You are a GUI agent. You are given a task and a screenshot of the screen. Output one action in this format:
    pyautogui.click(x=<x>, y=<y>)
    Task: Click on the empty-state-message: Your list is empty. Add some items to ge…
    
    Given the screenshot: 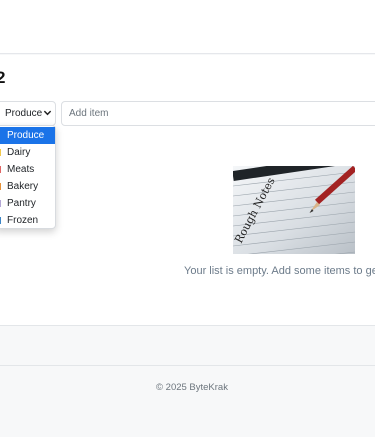 What is the action you would take?
    pyautogui.click(x=279, y=271)
    